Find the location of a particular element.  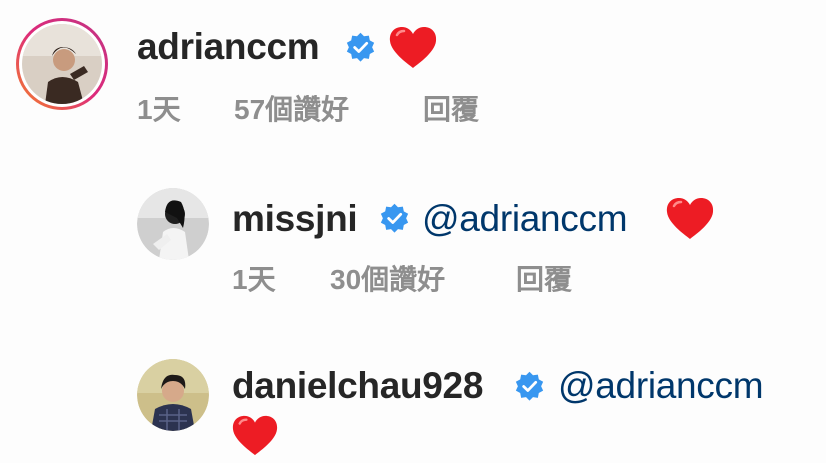

like-count: 57個讚好 is located at coordinates (291, 110).